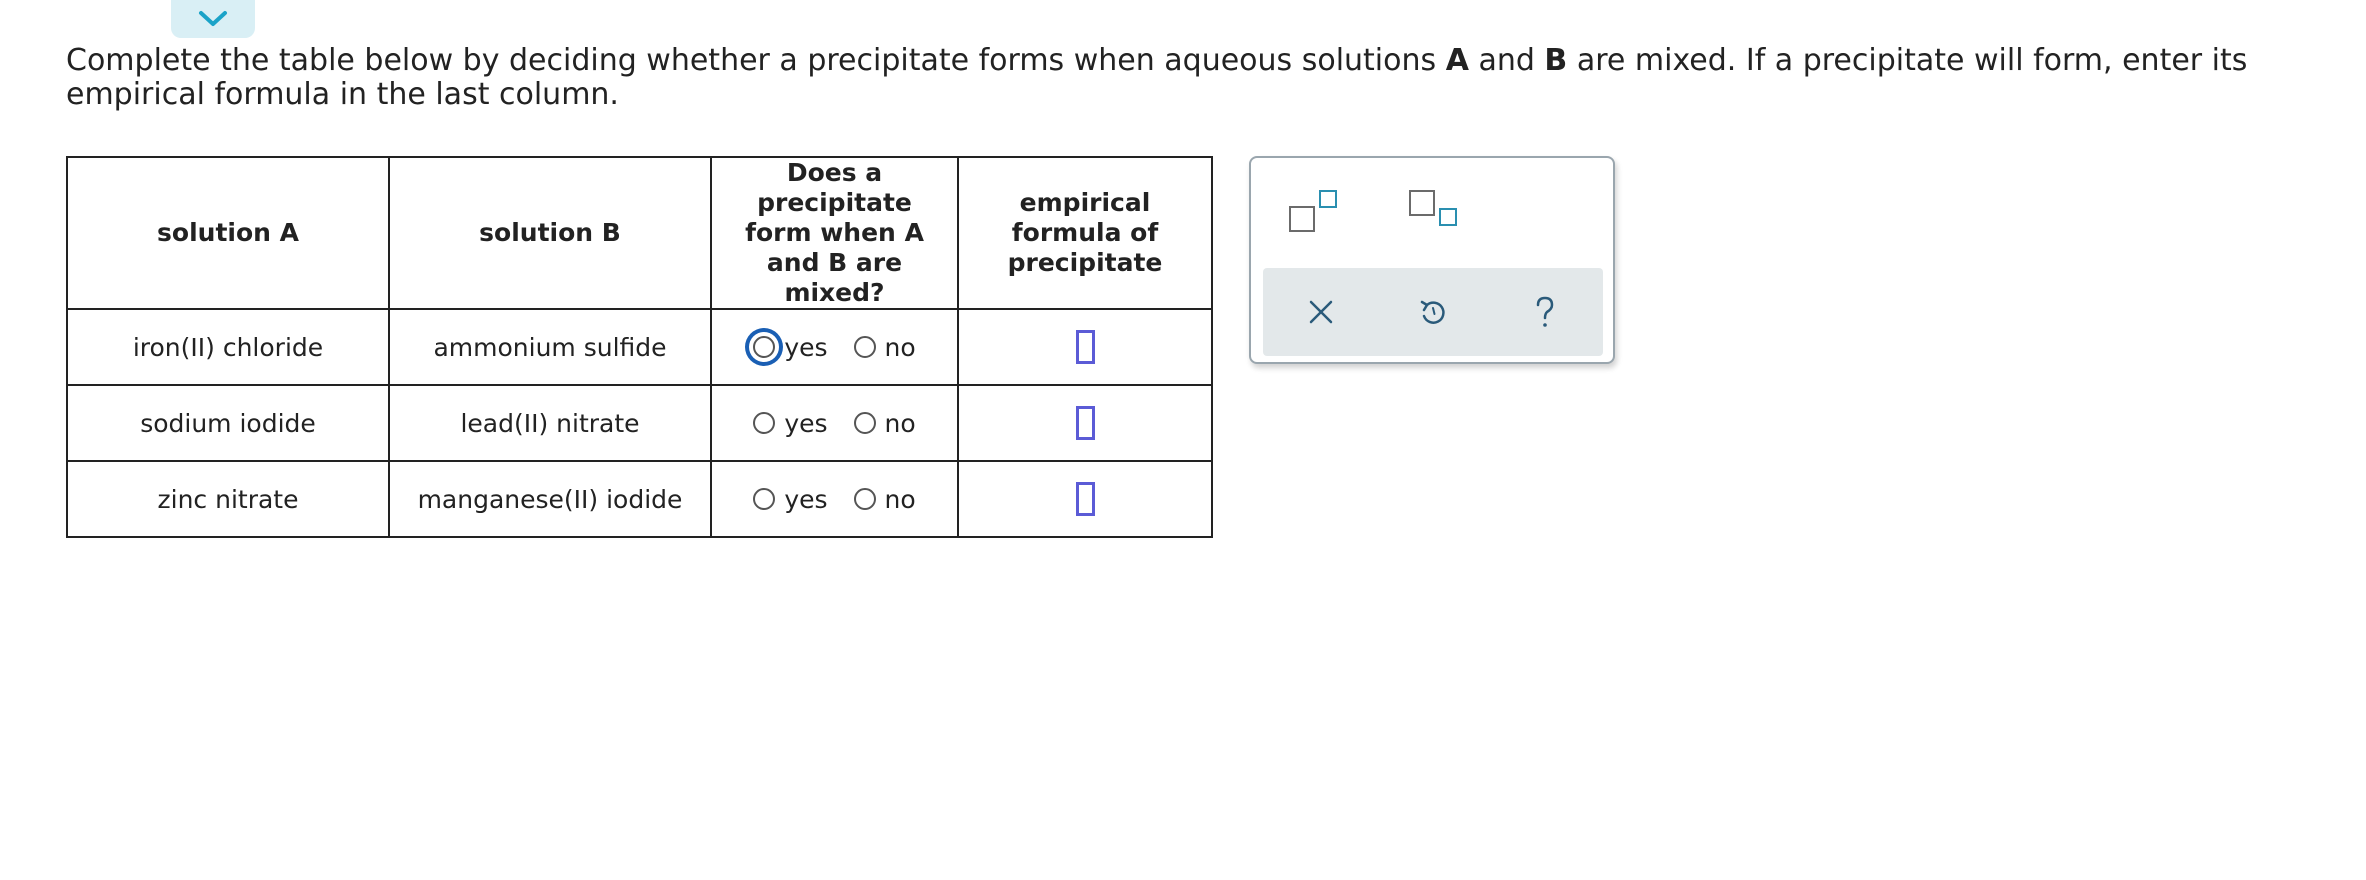 This screenshot has height=880, width=2366. I want to click on row-2-precipitate-choice: yes no, so click(834, 423).